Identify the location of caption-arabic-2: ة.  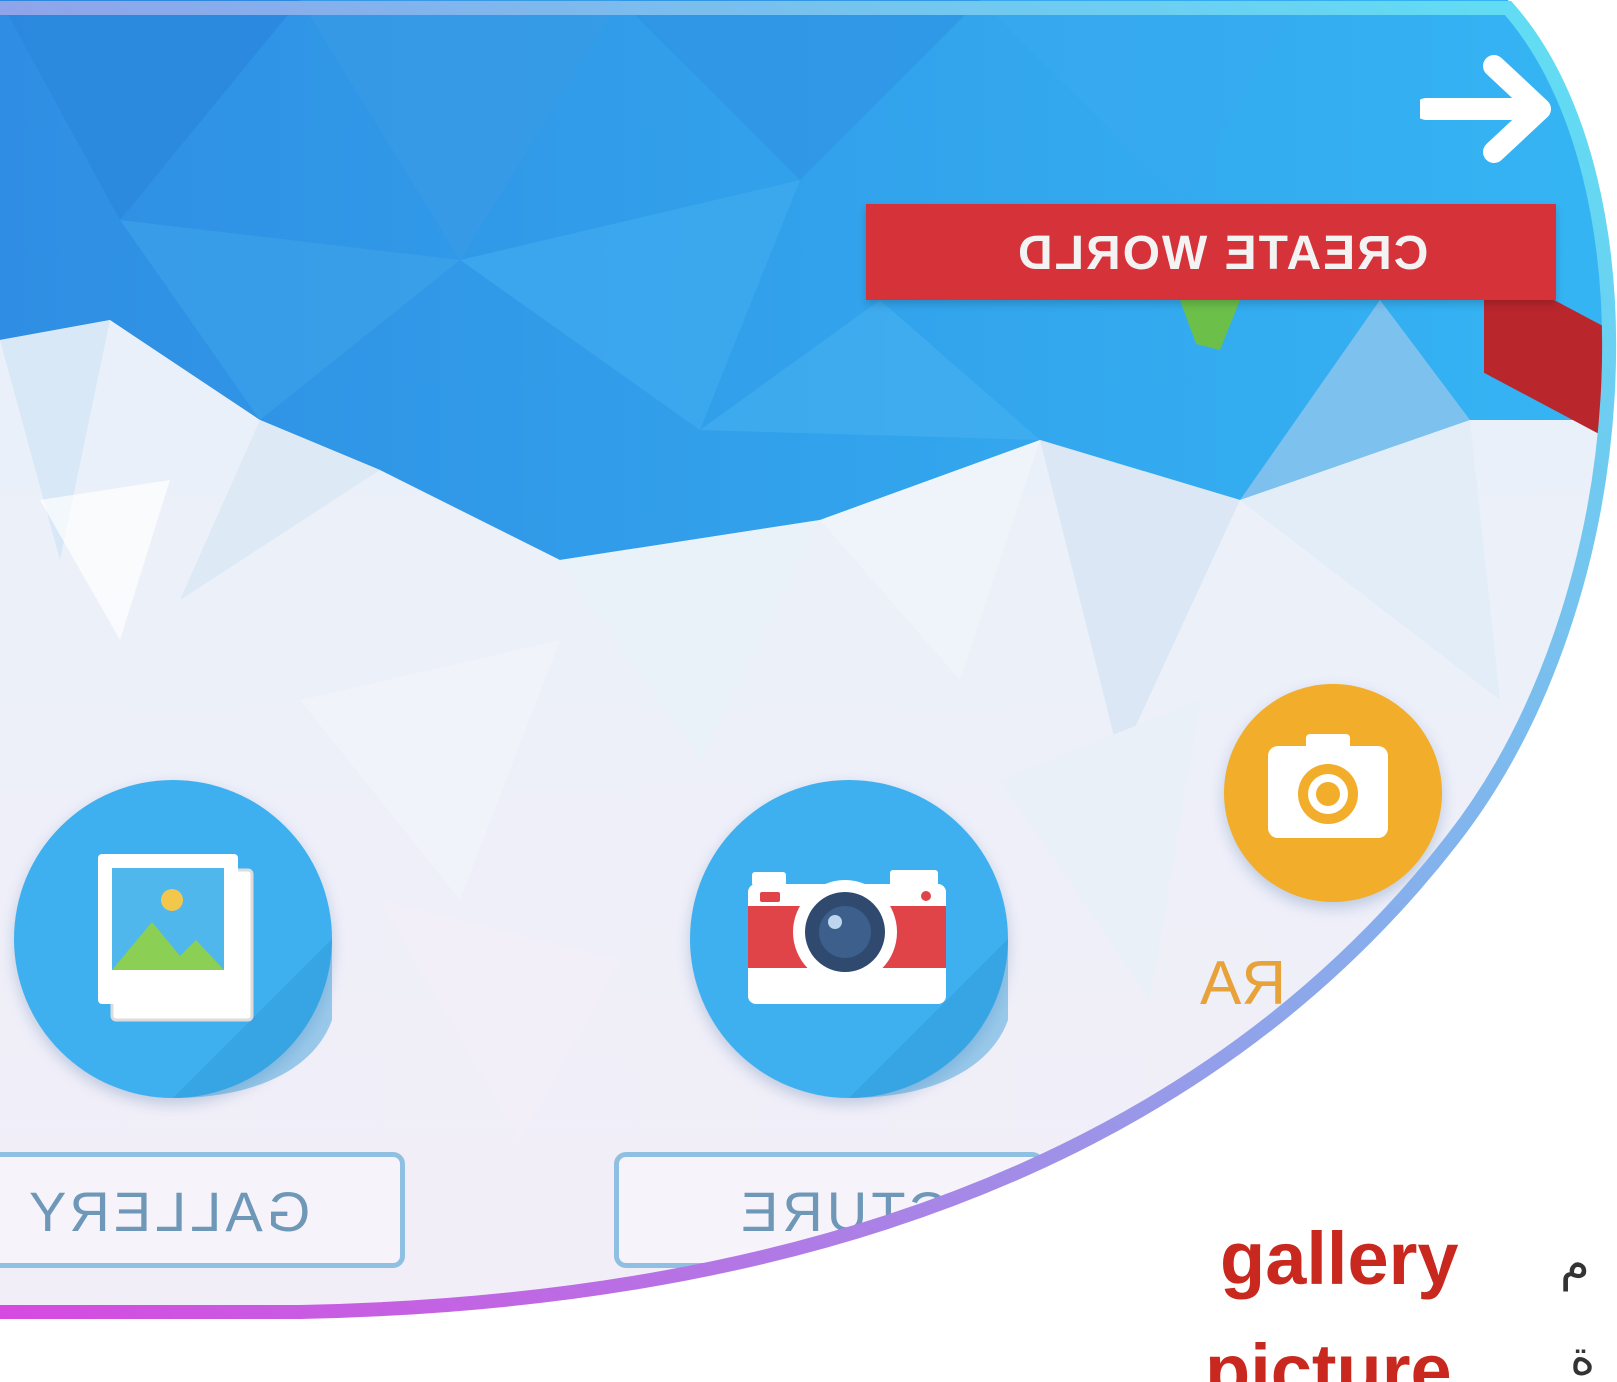
(1583, 1356).